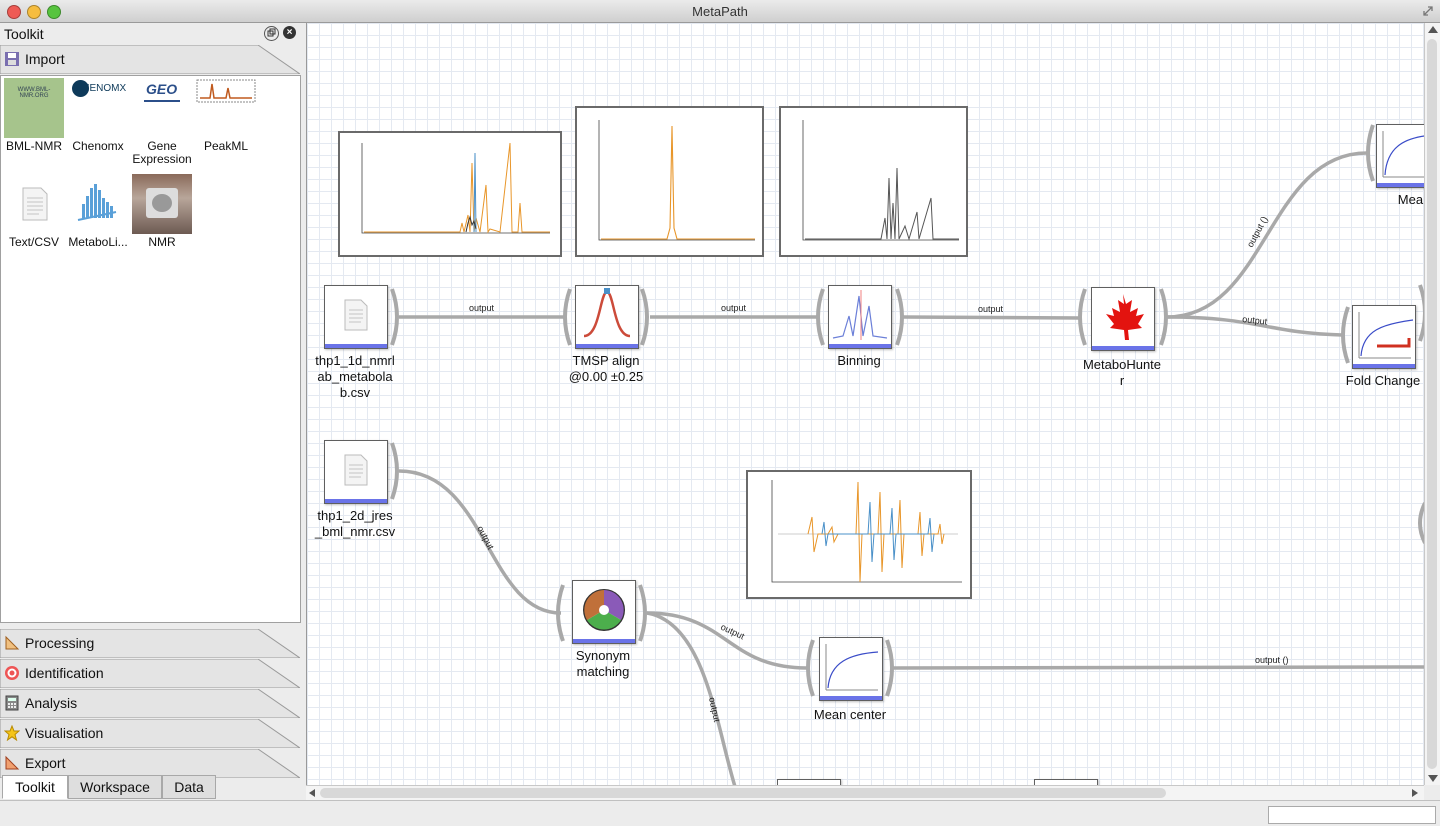  I want to click on node-label: Mean cer, so click(1411, 199).